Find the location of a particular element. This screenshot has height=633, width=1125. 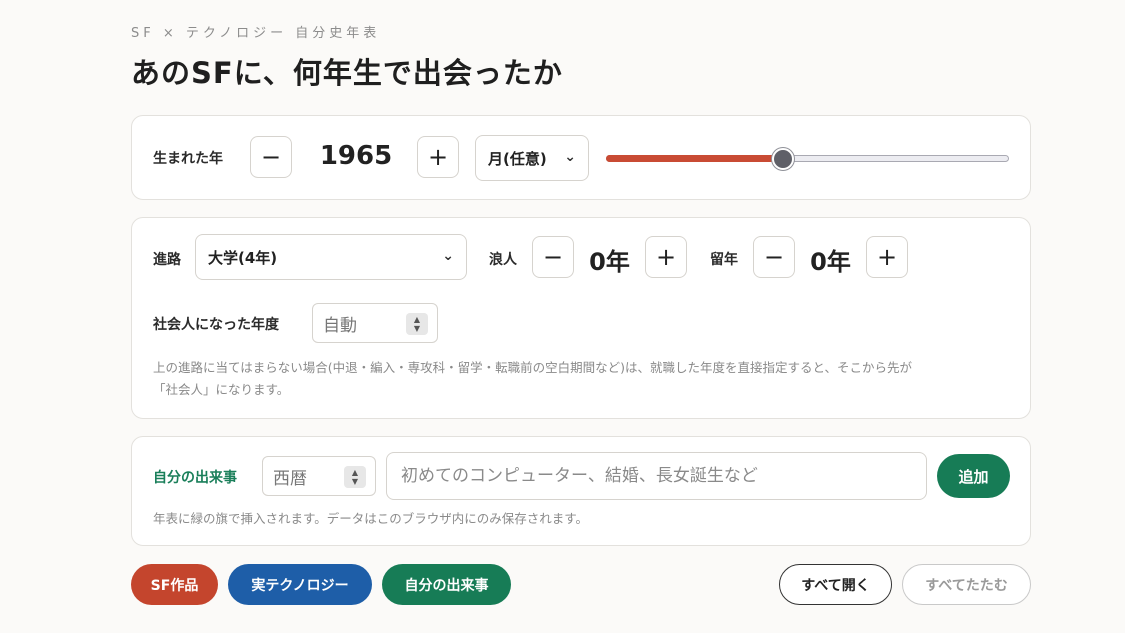

ryunen-decrement-button: − is located at coordinates (774, 257).